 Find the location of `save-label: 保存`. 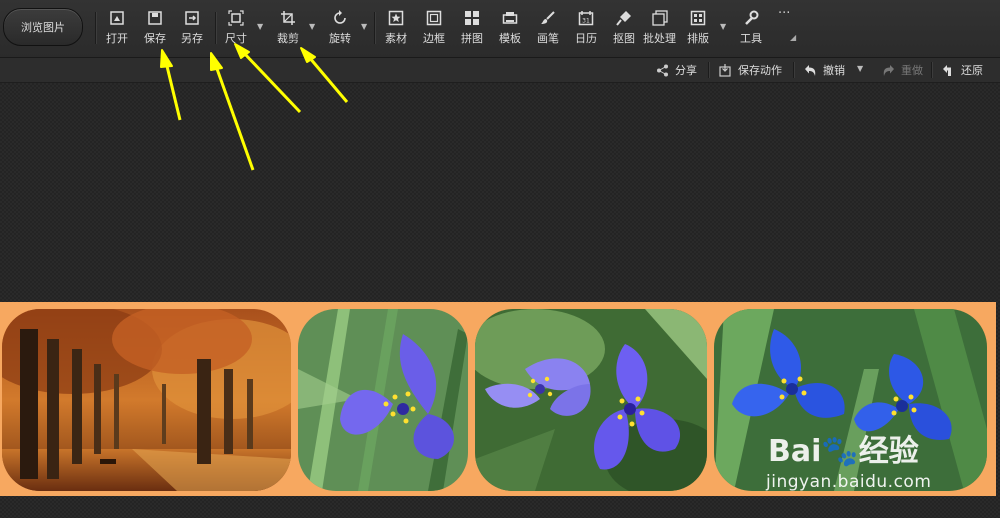

save-label: 保存 is located at coordinates (155, 38).